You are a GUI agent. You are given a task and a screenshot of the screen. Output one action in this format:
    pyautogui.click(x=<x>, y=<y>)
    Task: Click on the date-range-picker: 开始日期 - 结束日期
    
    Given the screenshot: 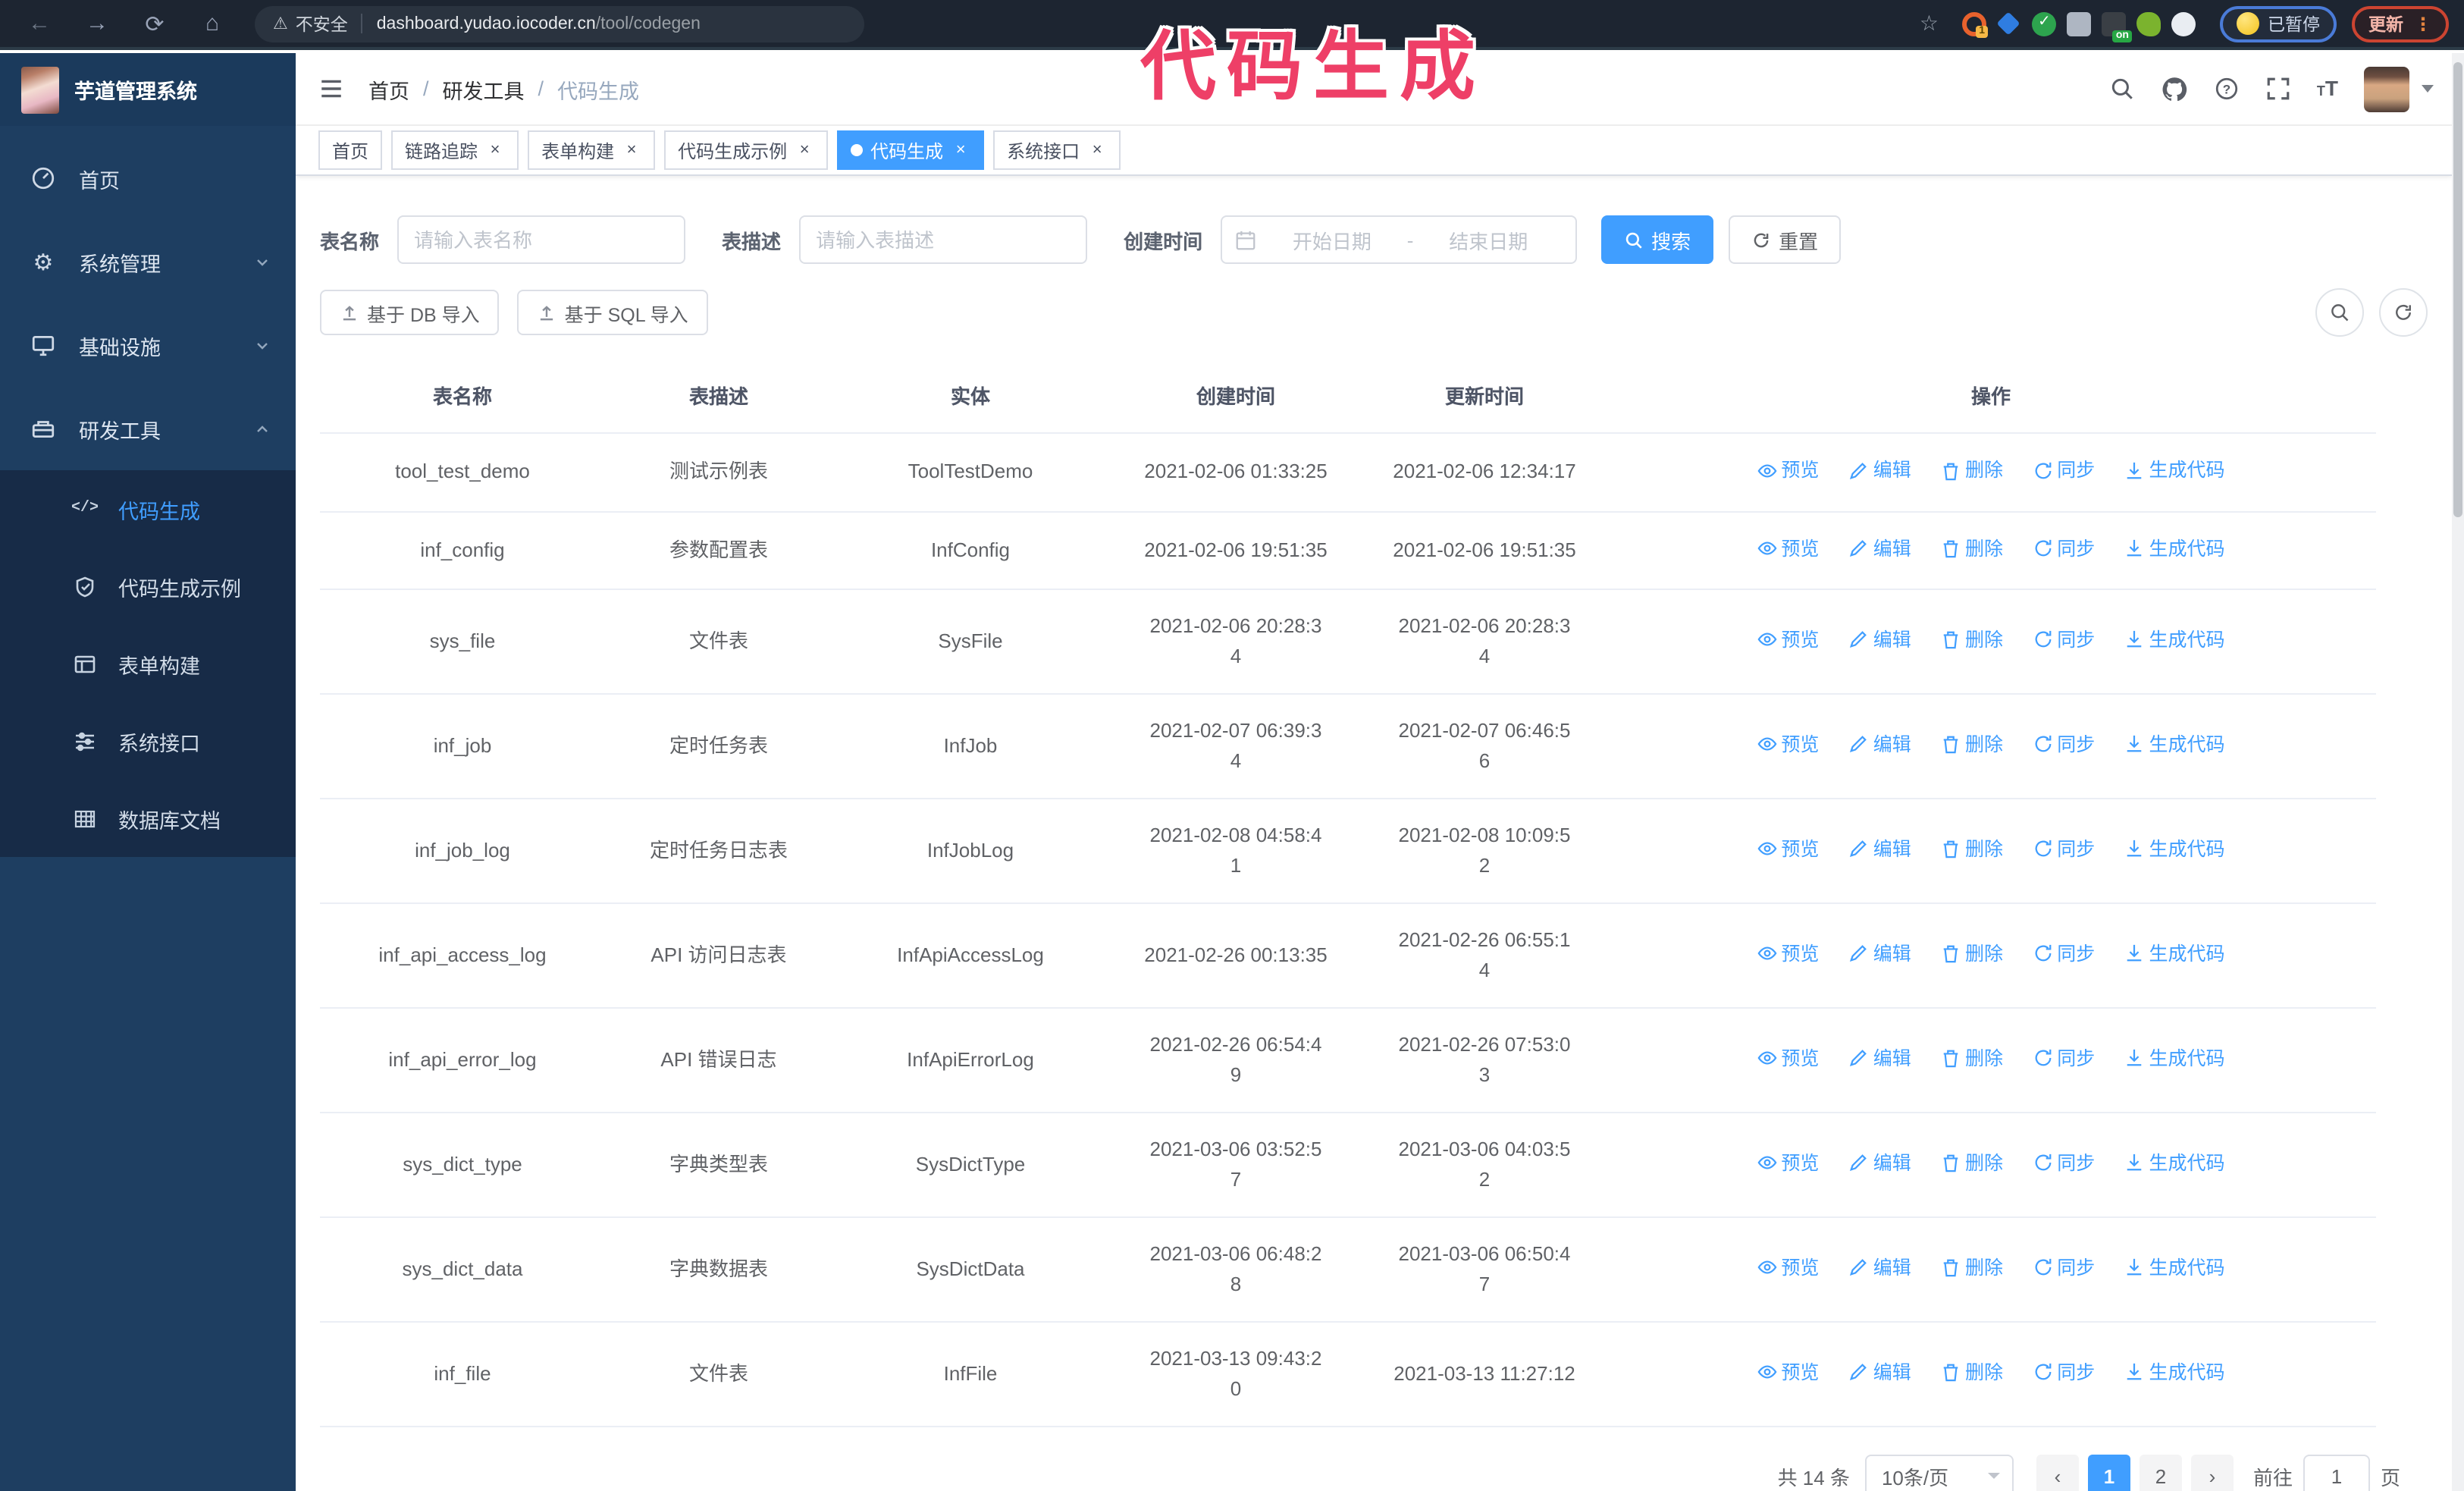 What is the action you would take?
    pyautogui.click(x=1399, y=239)
    